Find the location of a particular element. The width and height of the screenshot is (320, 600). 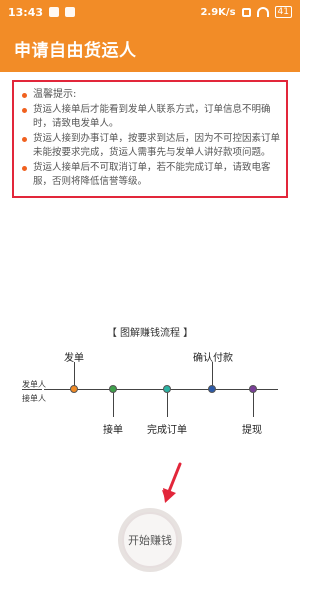

start-earning-label: 开始赚钱 is located at coordinates (150, 540).